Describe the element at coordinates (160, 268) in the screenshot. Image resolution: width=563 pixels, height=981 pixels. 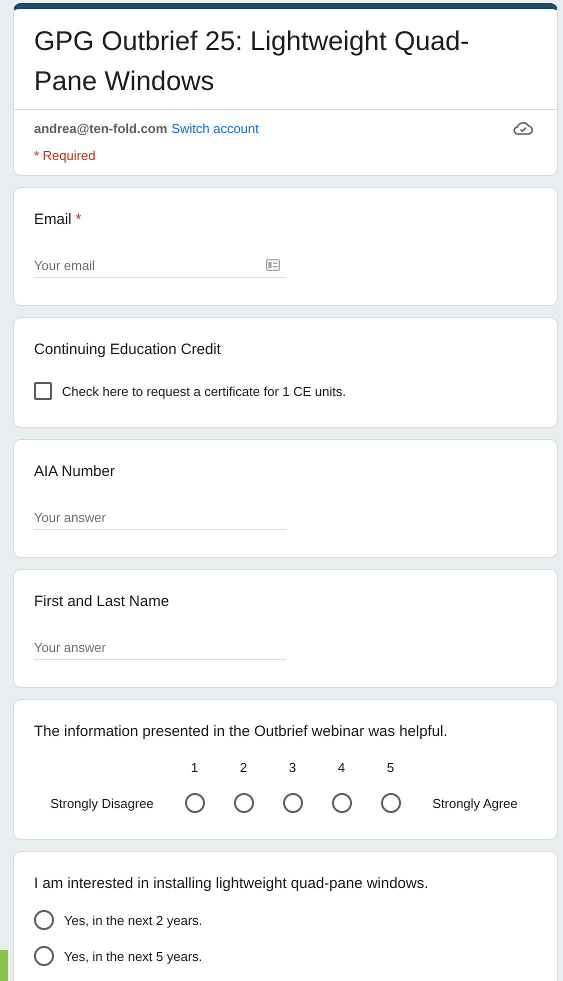
I see `input-field: Your email` at that location.